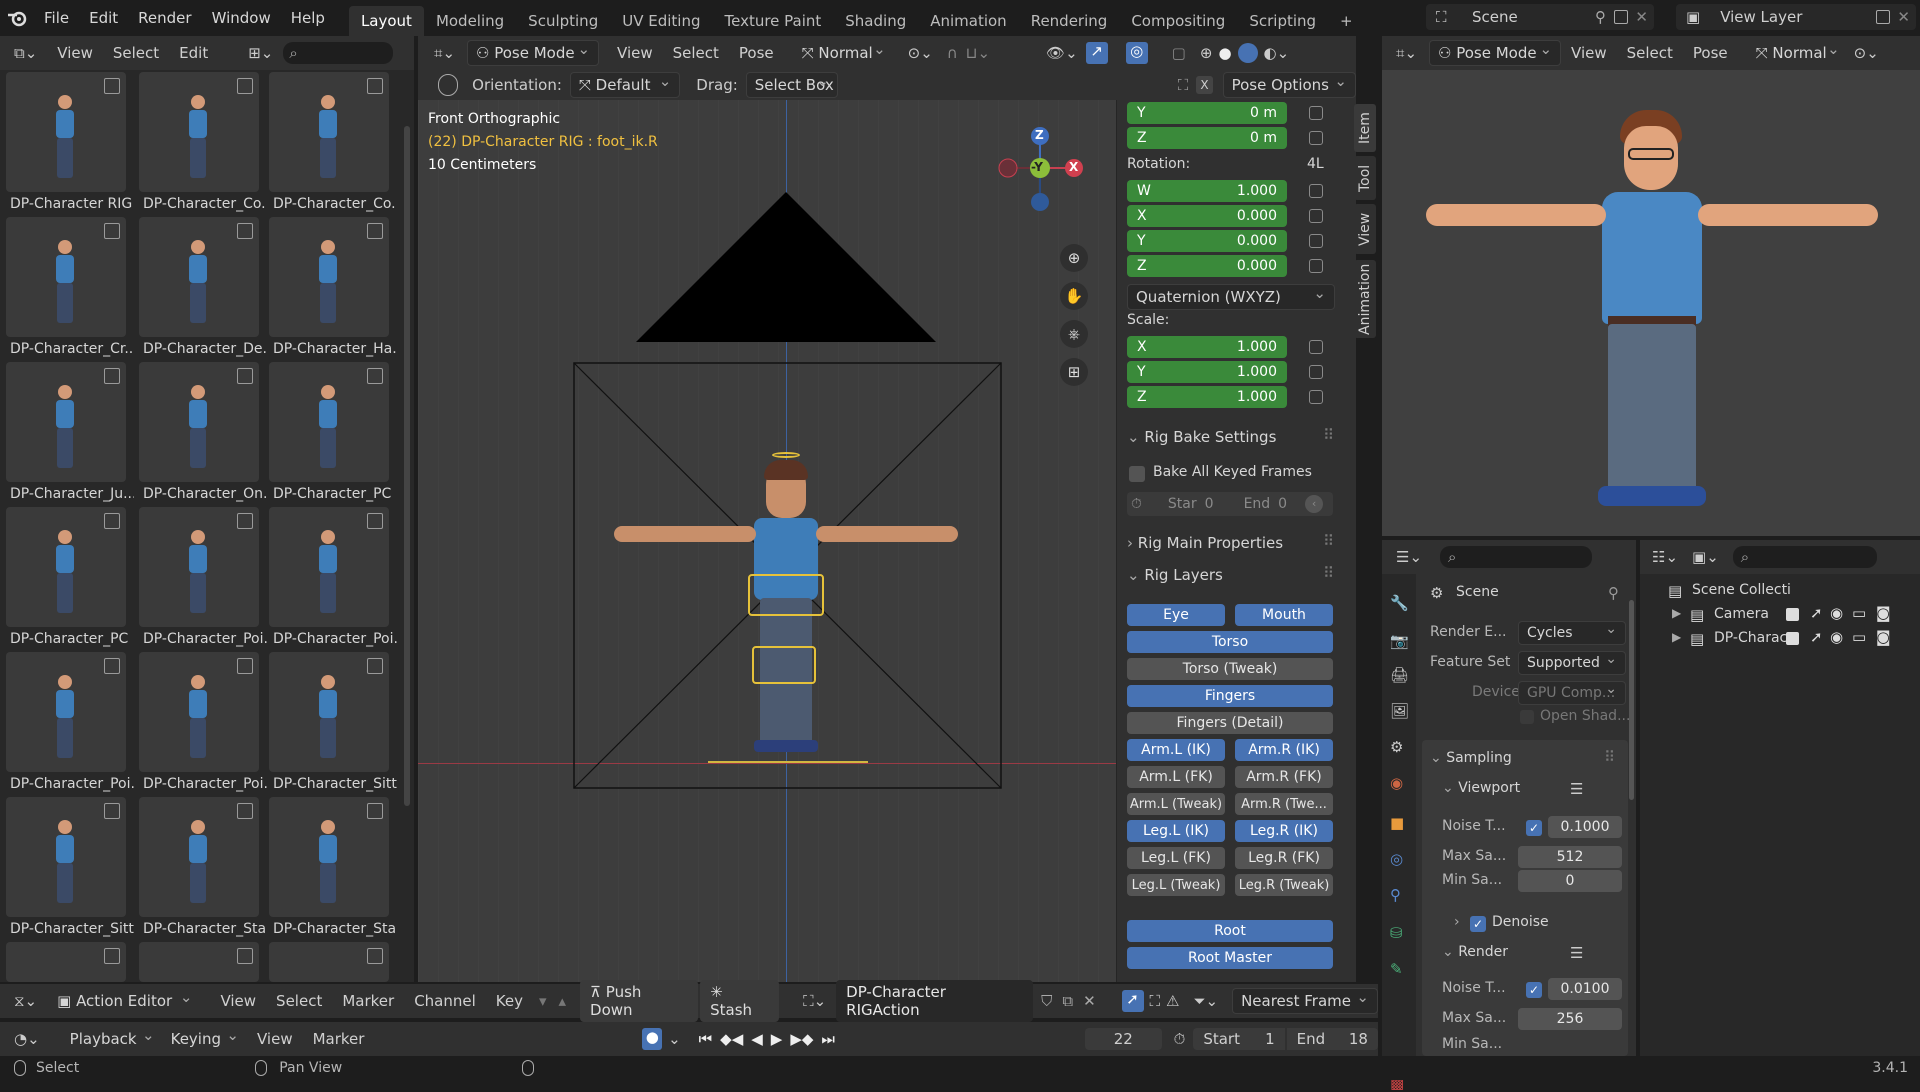  What do you see at coordinates (1176, 885) in the screenshot?
I see `layer-leg-l-tweak-button: Leg.L (Tweak)` at bounding box center [1176, 885].